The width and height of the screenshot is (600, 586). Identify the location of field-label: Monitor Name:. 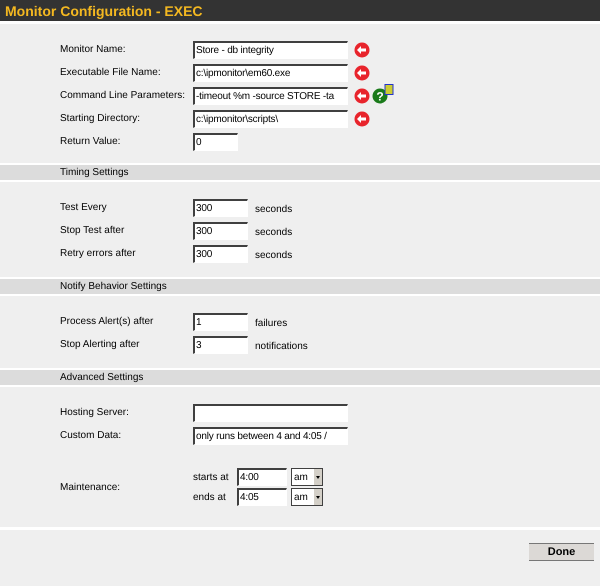
(93, 49).